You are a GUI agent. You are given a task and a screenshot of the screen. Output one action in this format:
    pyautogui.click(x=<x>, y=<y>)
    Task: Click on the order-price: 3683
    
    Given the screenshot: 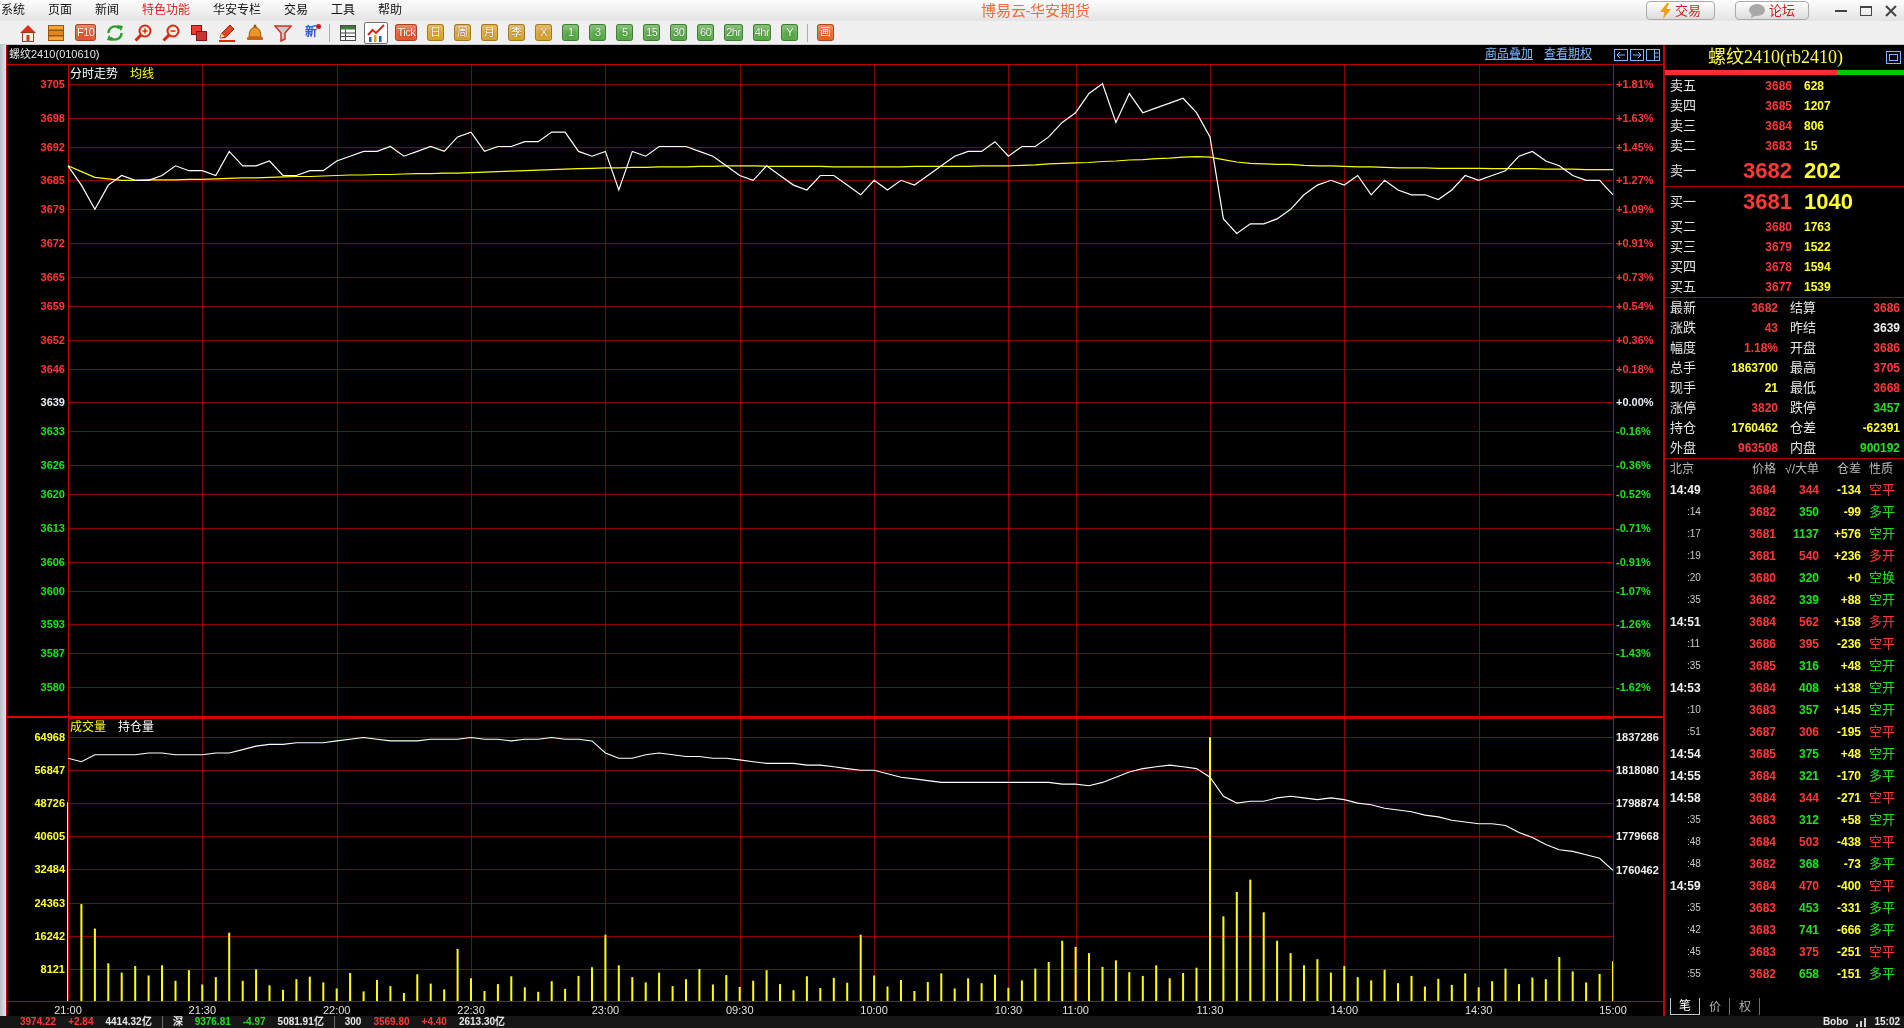 What is the action you would take?
    pyautogui.click(x=1778, y=146)
    